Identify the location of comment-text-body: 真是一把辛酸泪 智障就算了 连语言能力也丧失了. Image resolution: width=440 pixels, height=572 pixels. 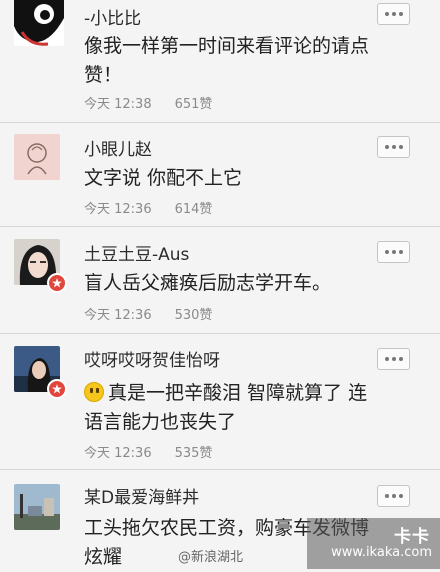
(226, 407).